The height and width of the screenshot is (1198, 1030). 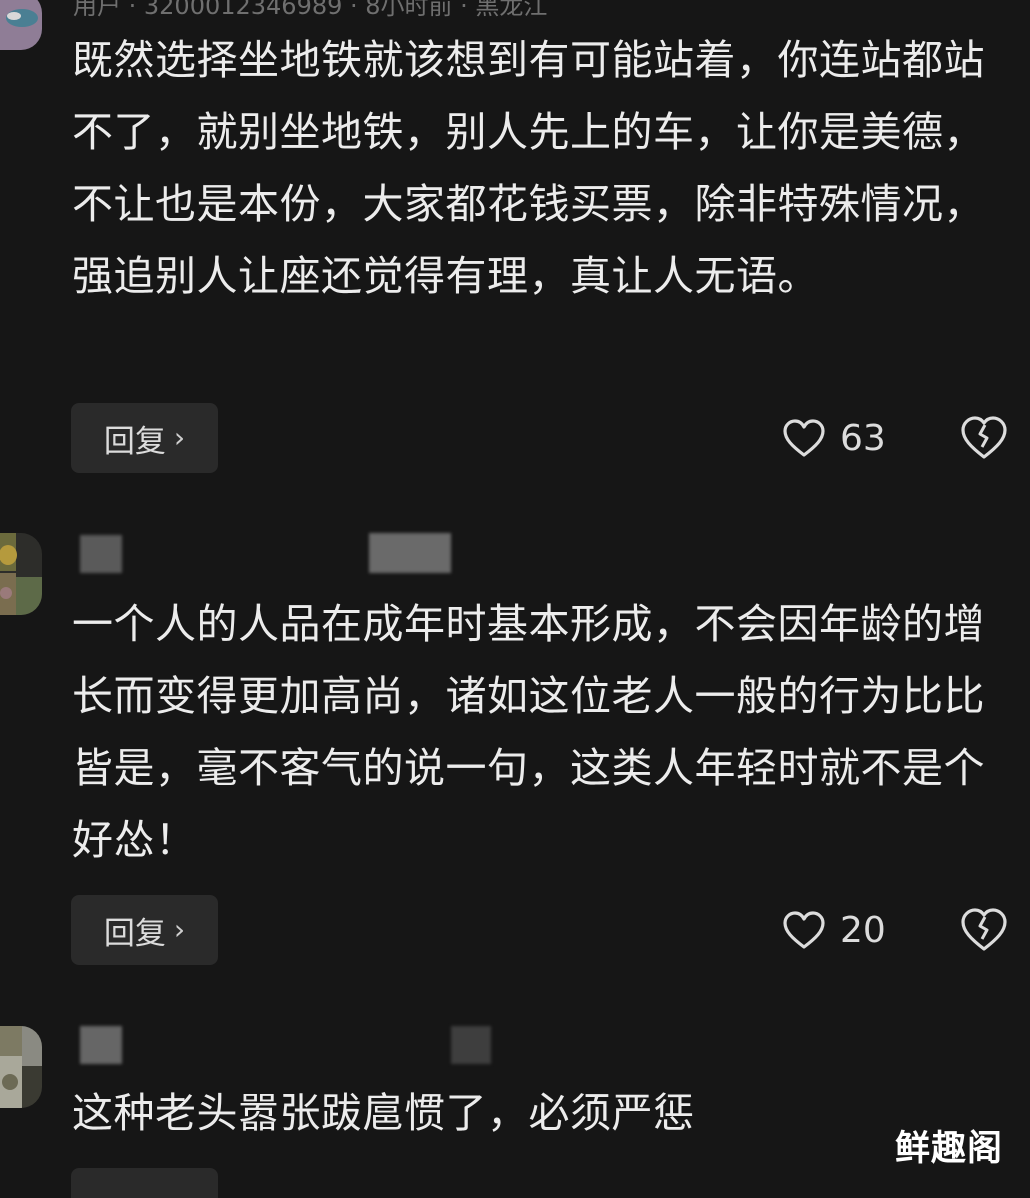 I want to click on like-count: 63, so click(x=863, y=438).